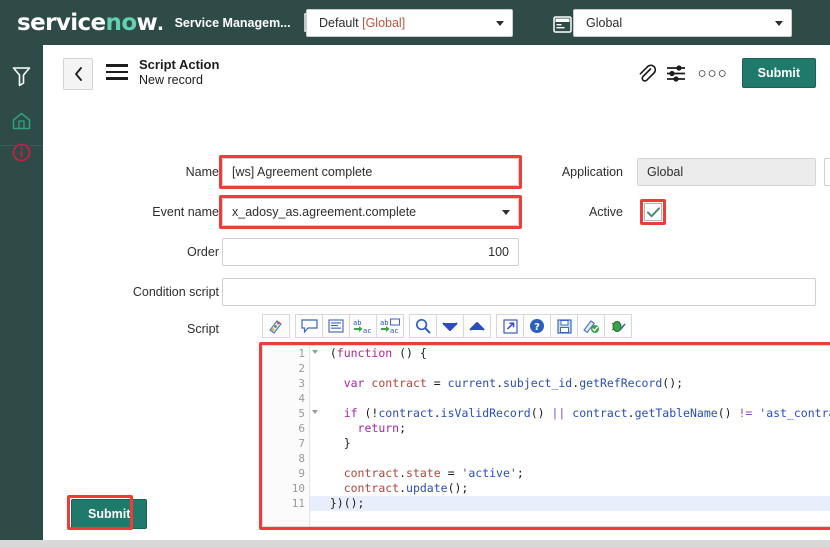  I want to click on logo-text-service: service, so click(61, 23).